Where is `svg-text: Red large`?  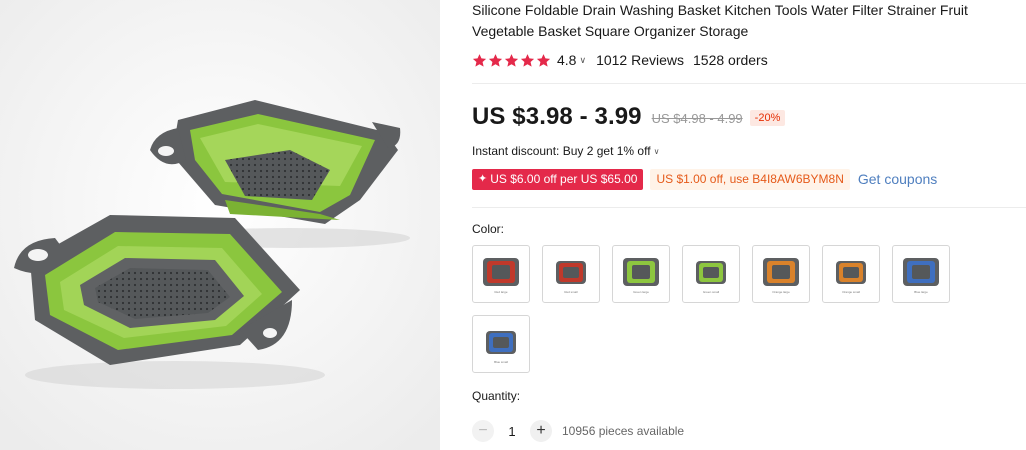 svg-text: Red large is located at coordinates (500, 292).